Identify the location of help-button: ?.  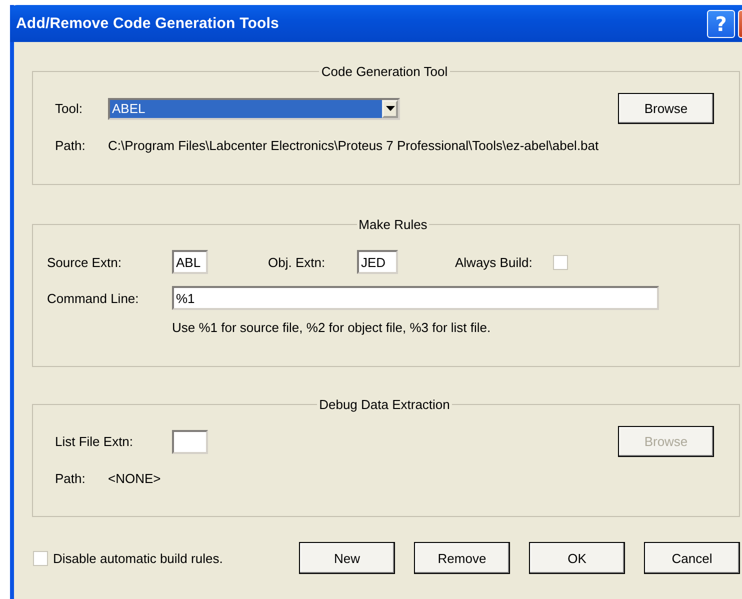
(721, 24).